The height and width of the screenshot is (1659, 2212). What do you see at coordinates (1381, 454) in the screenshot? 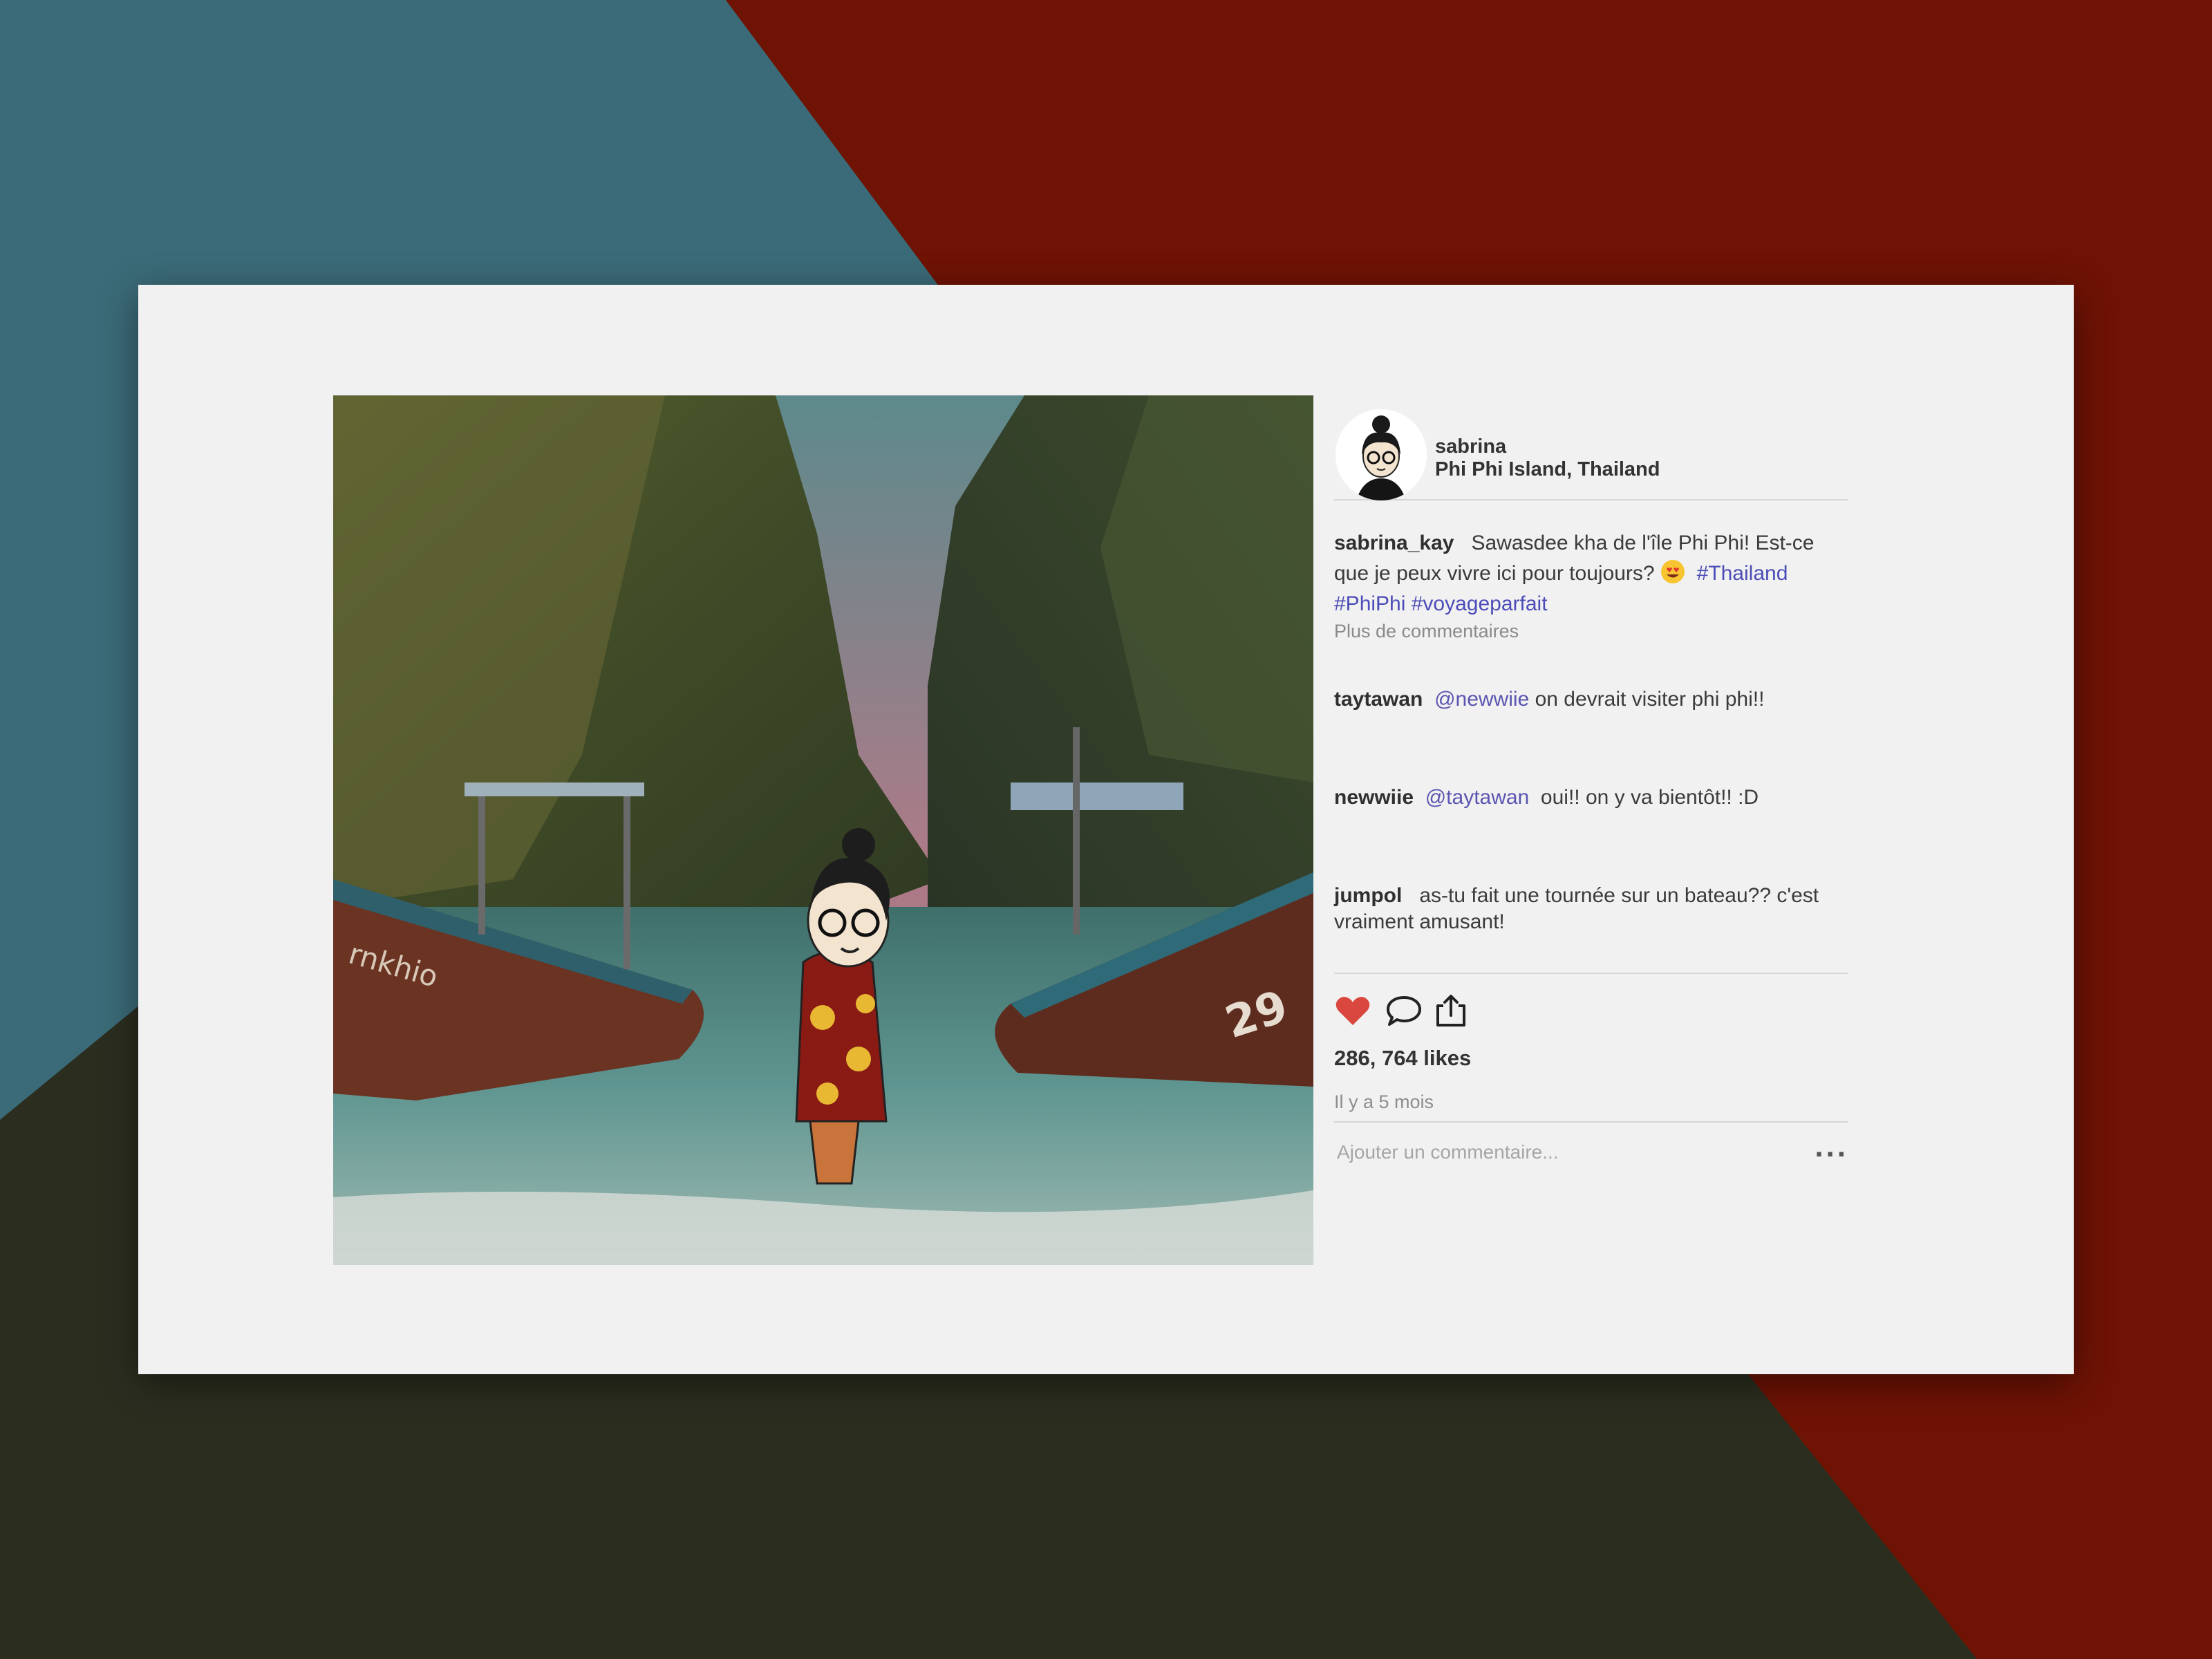
I see `avatar` at bounding box center [1381, 454].